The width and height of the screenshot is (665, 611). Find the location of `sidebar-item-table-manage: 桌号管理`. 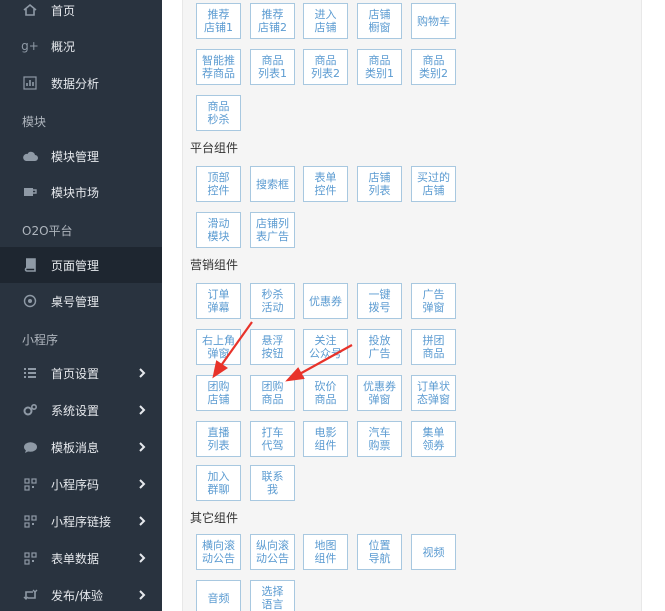

sidebar-item-table-manage: 桌号管理 is located at coordinates (81, 301).